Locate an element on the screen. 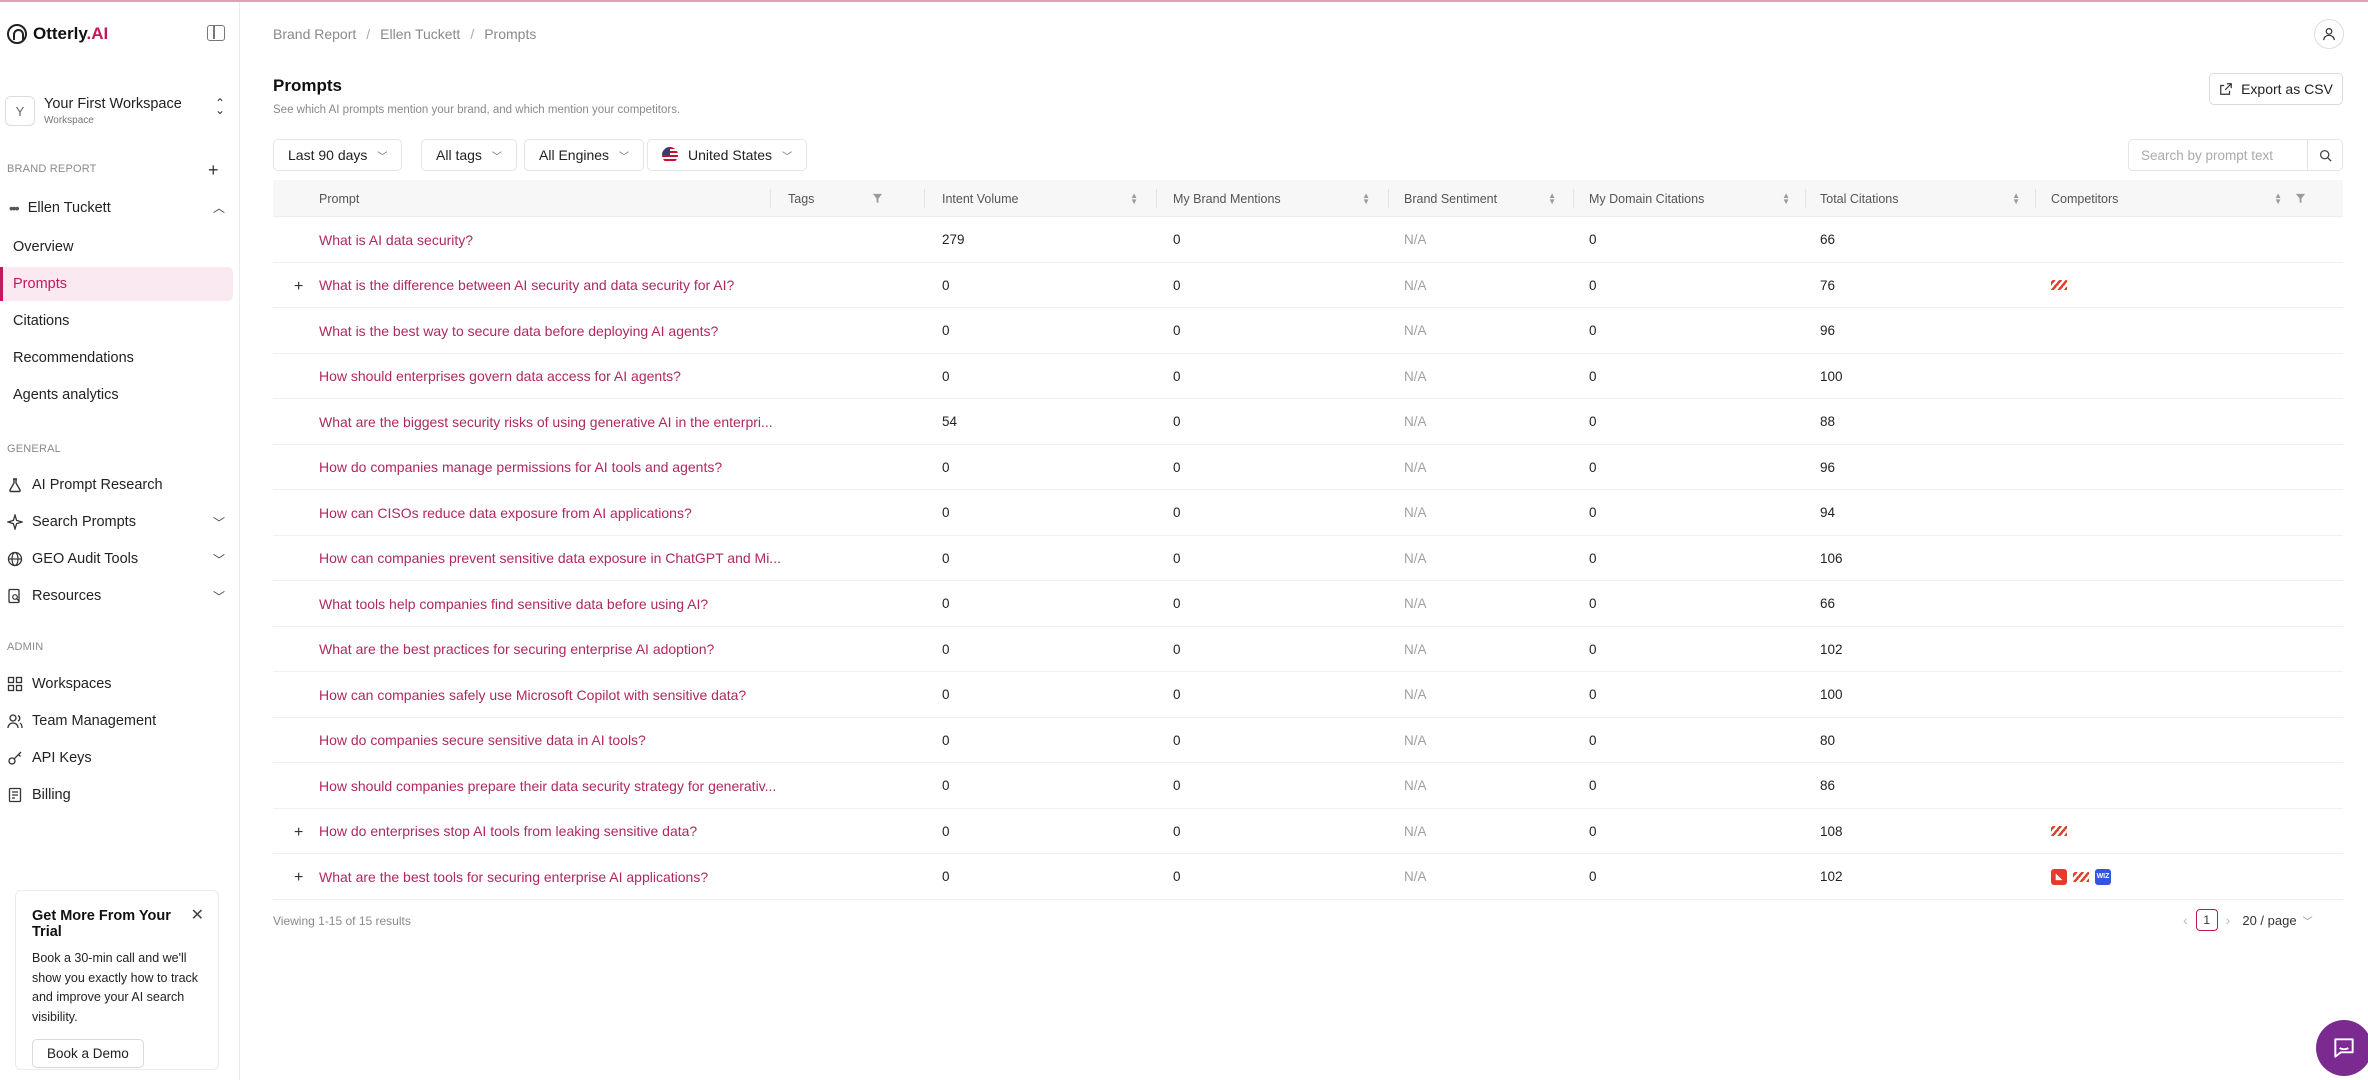  nav-billing: Billing is located at coordinates (120, 795).